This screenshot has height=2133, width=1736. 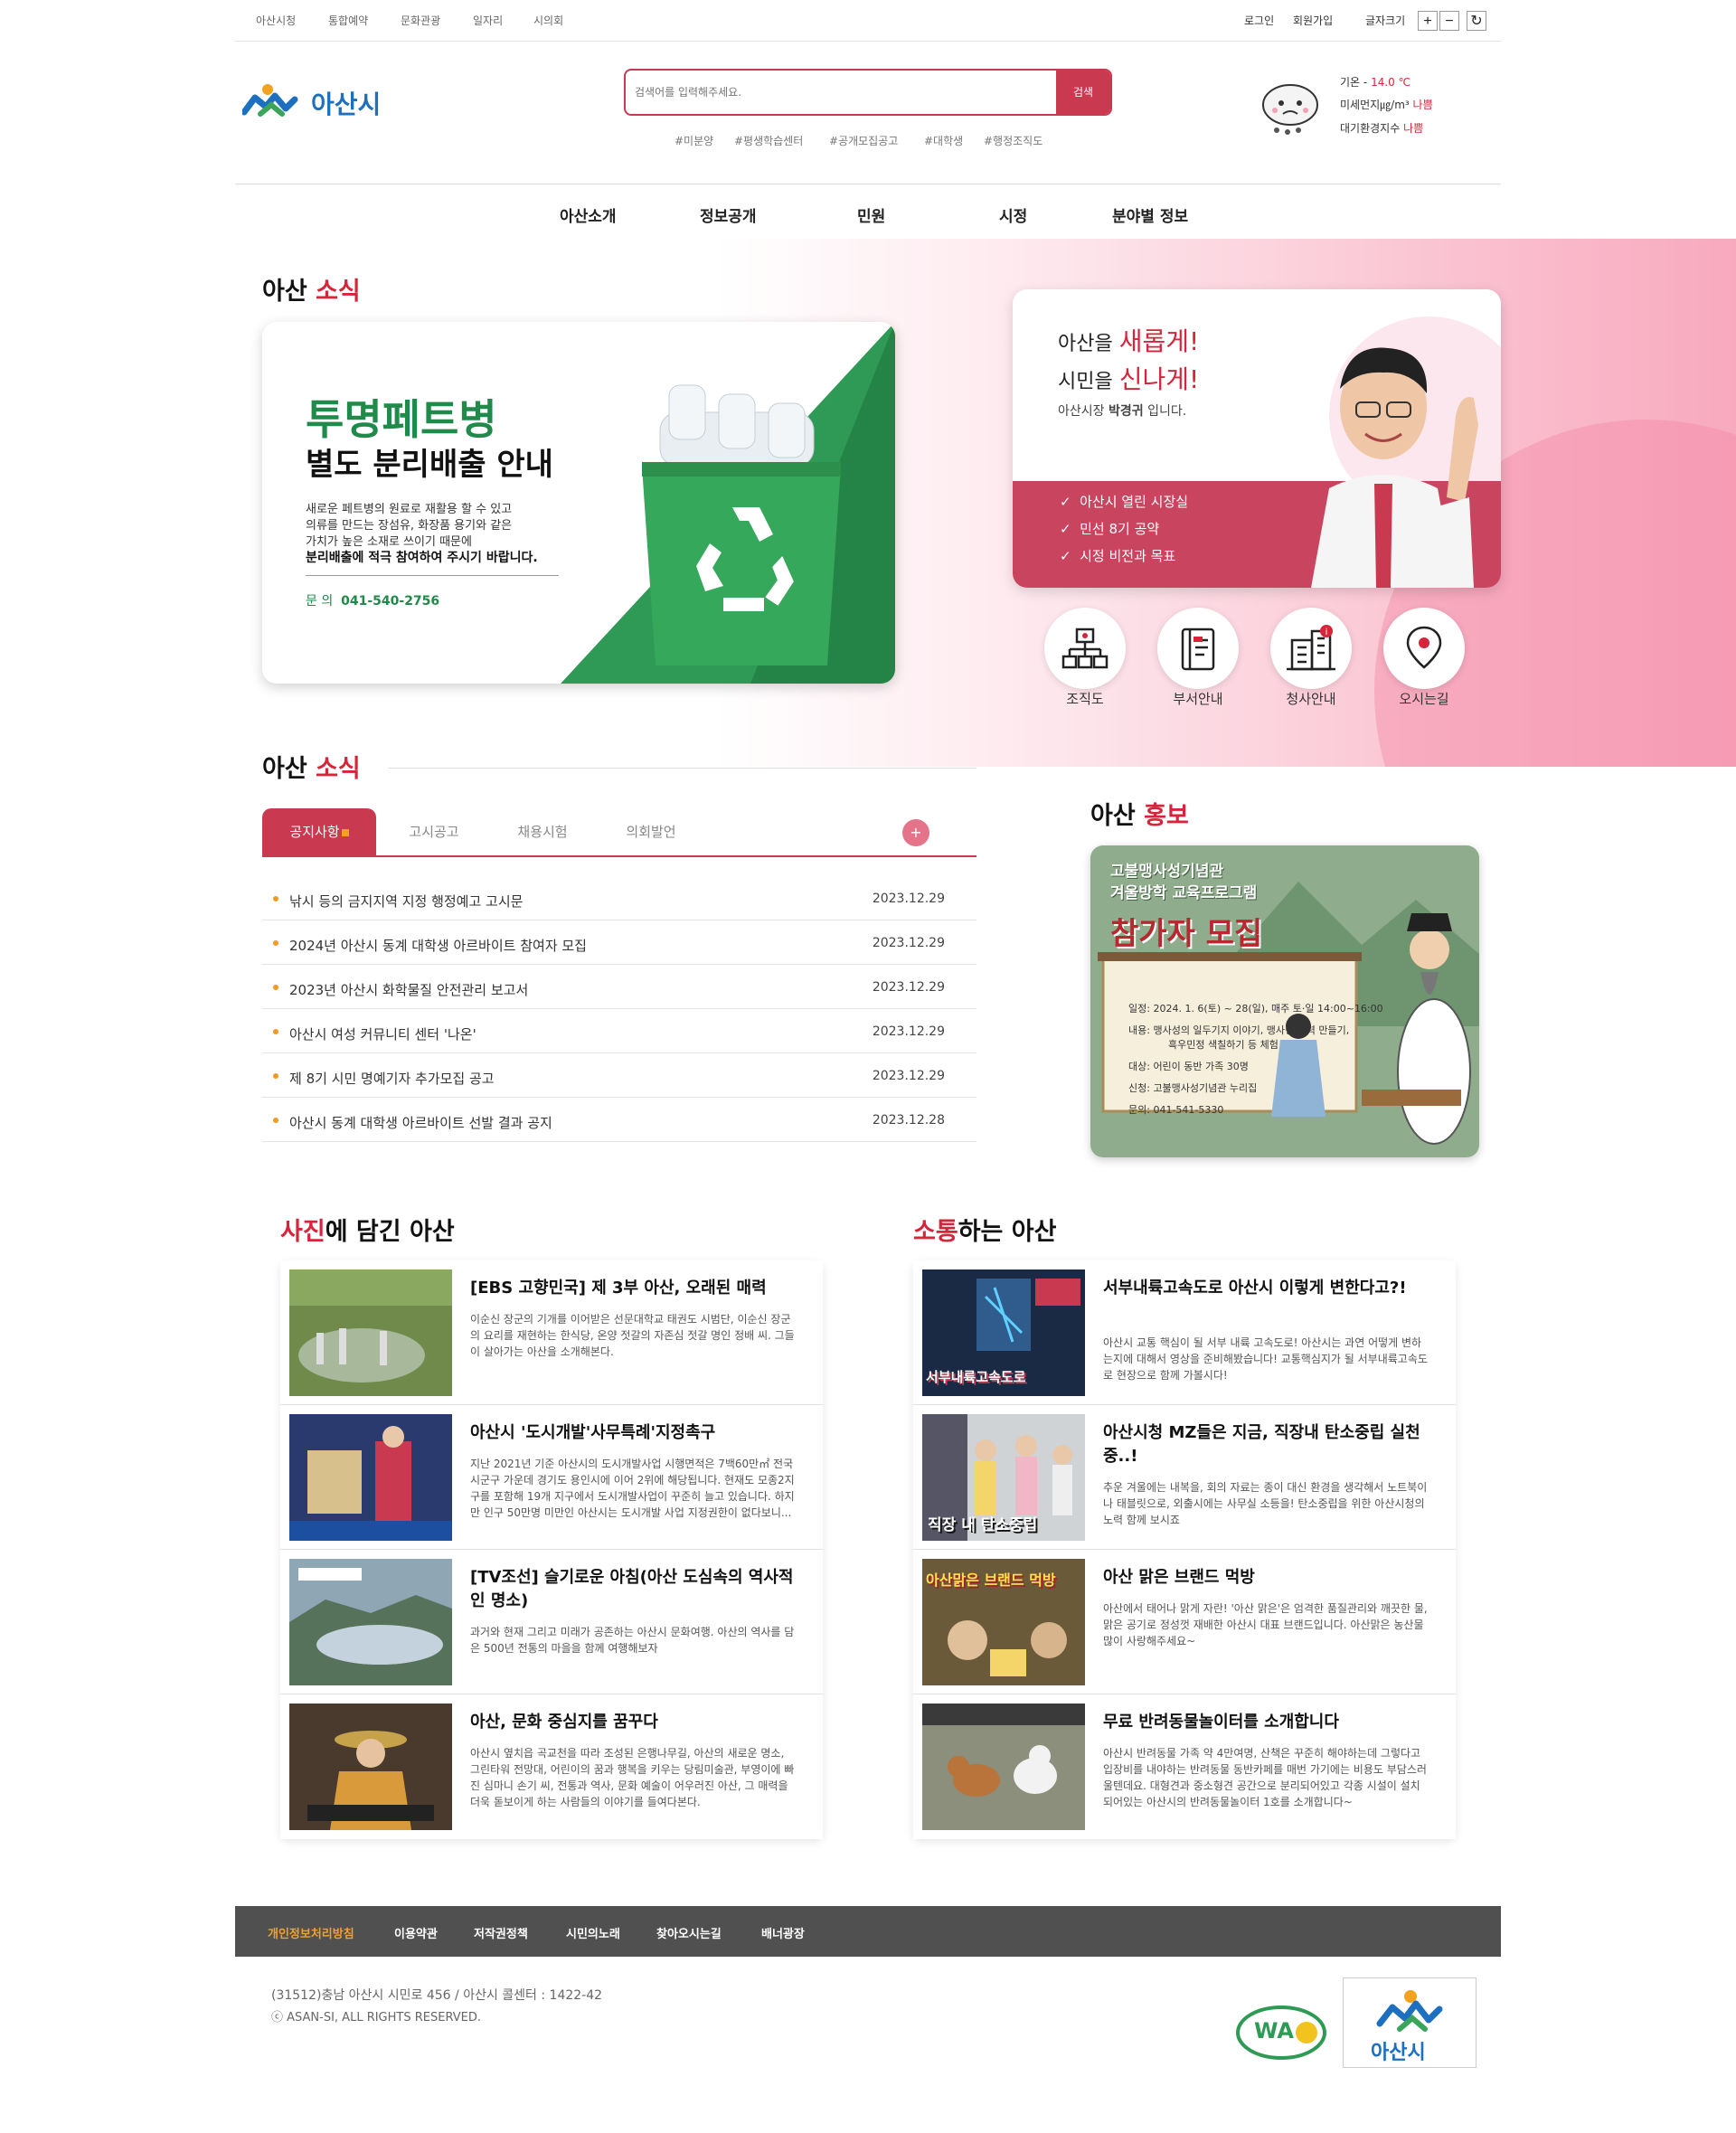 I want to click on search-input, so click(x=834, y=92).